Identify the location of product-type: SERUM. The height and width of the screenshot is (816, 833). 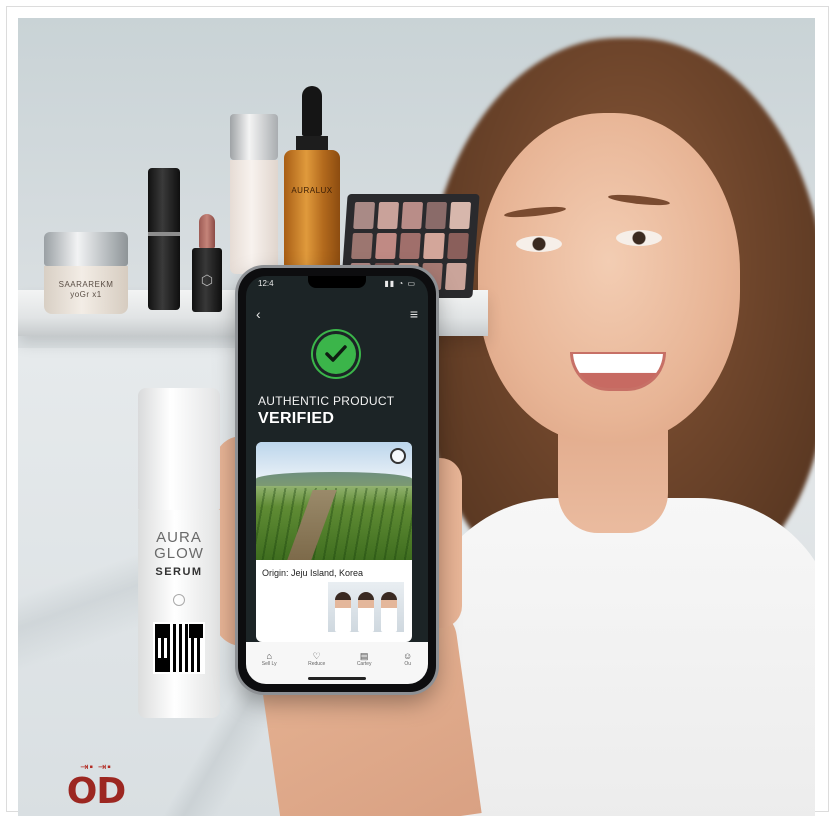
(179, 572).